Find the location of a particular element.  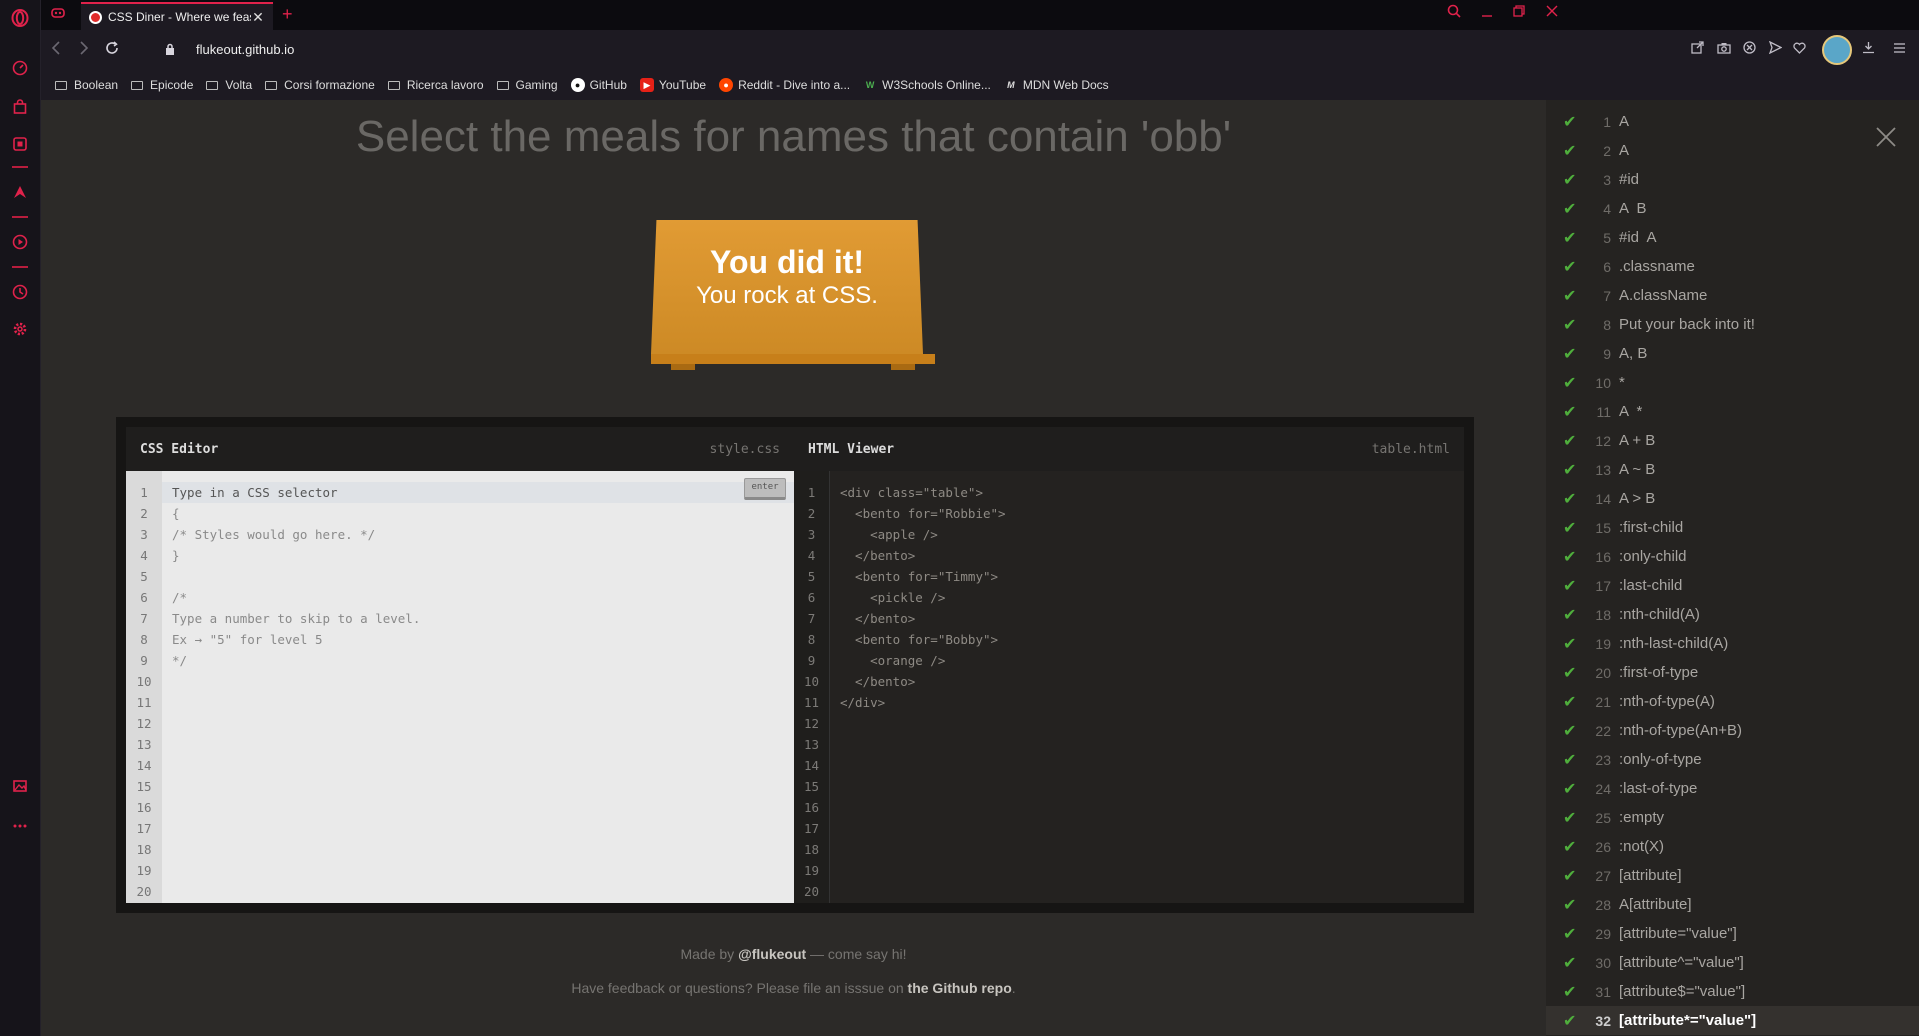

shopping-bag-icon is located at coordinates (20, 107).